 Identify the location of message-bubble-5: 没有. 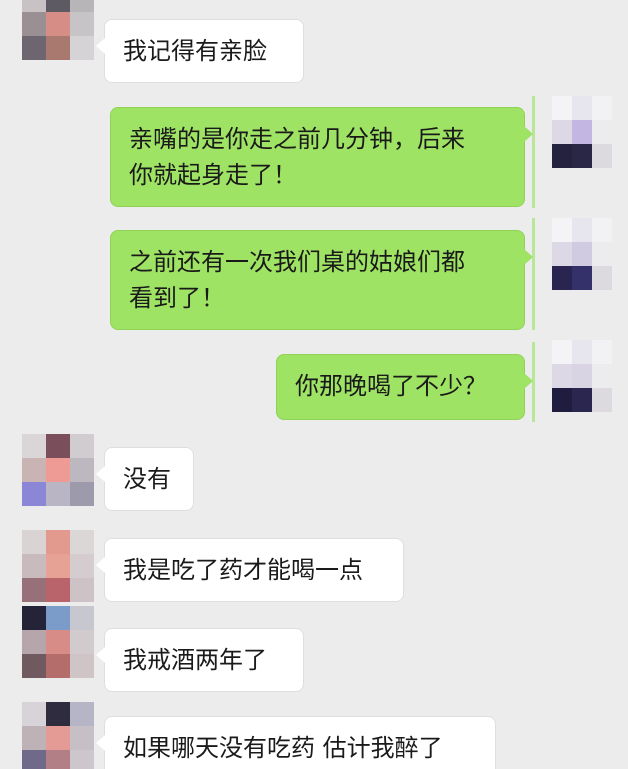
(145, 479).